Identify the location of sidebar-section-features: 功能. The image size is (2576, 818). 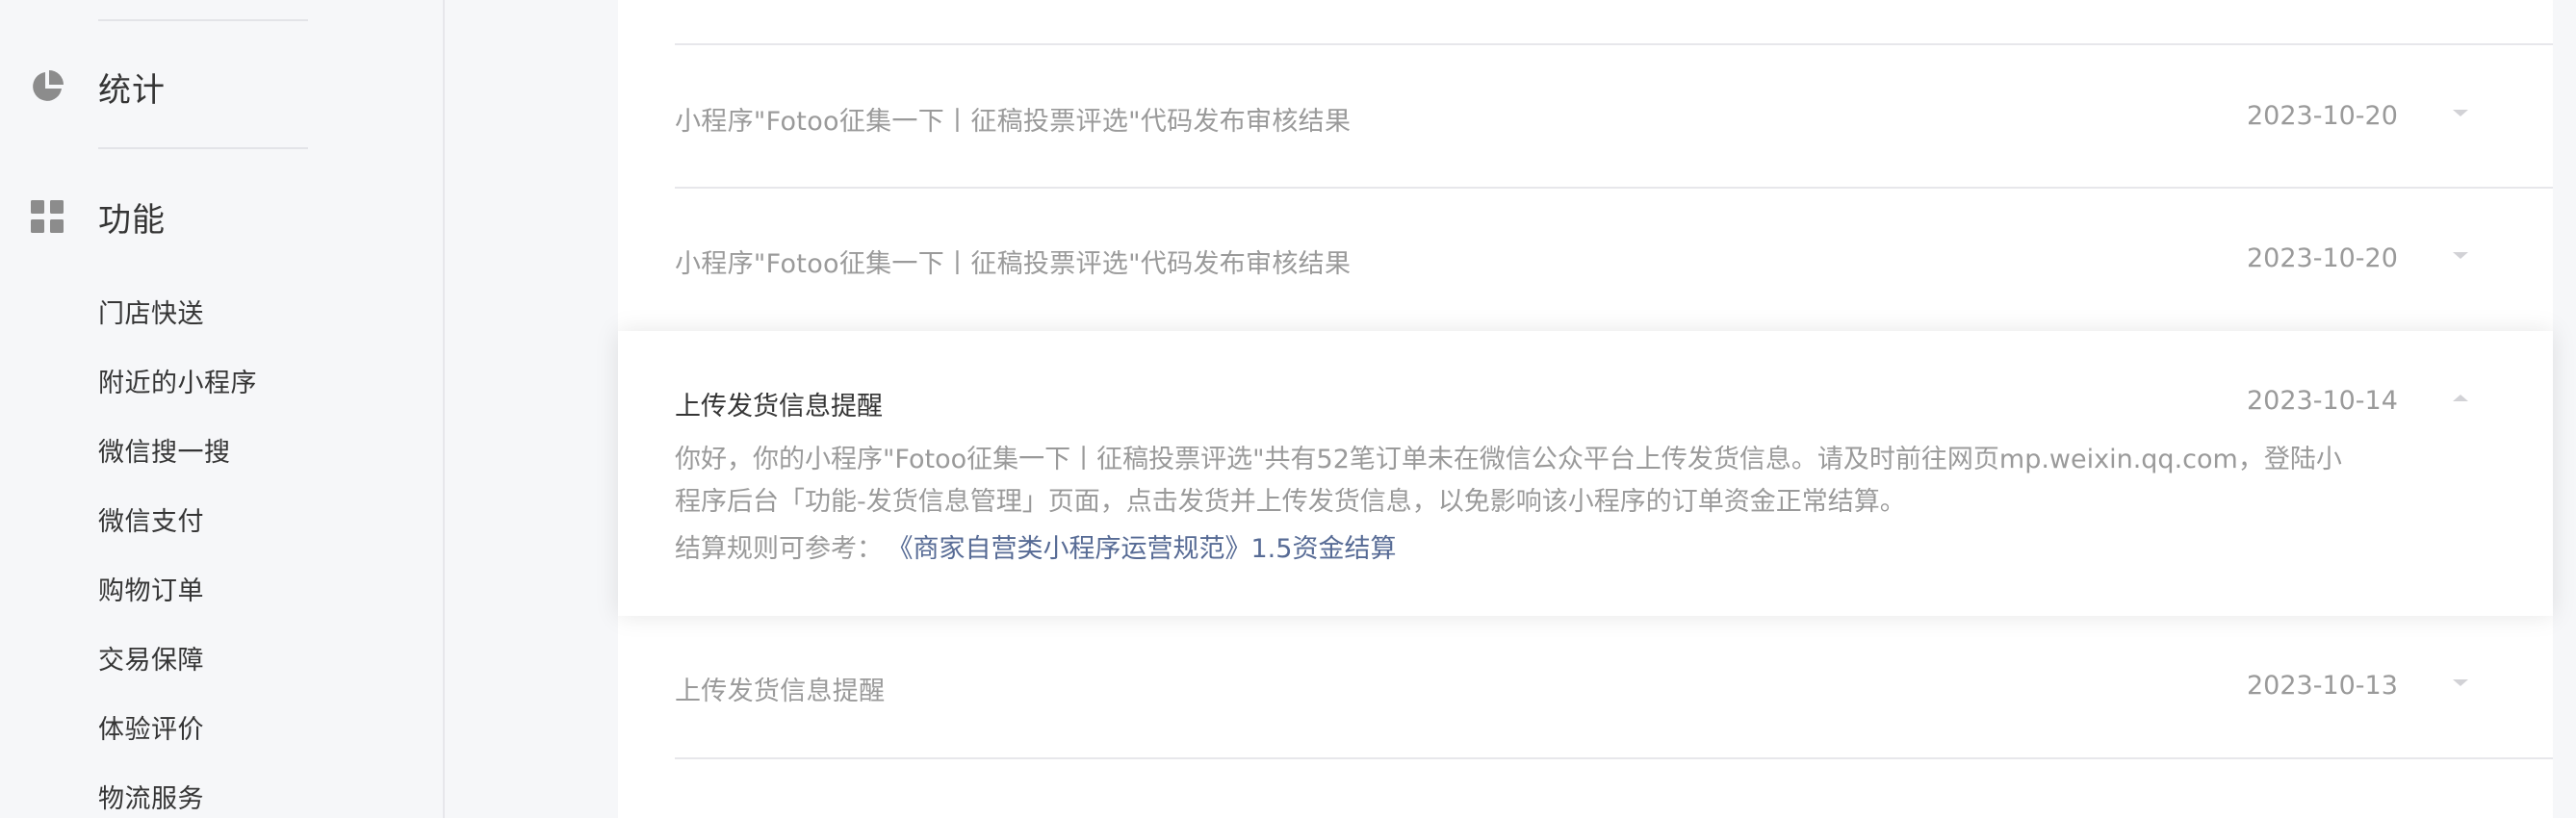
(221, 216).